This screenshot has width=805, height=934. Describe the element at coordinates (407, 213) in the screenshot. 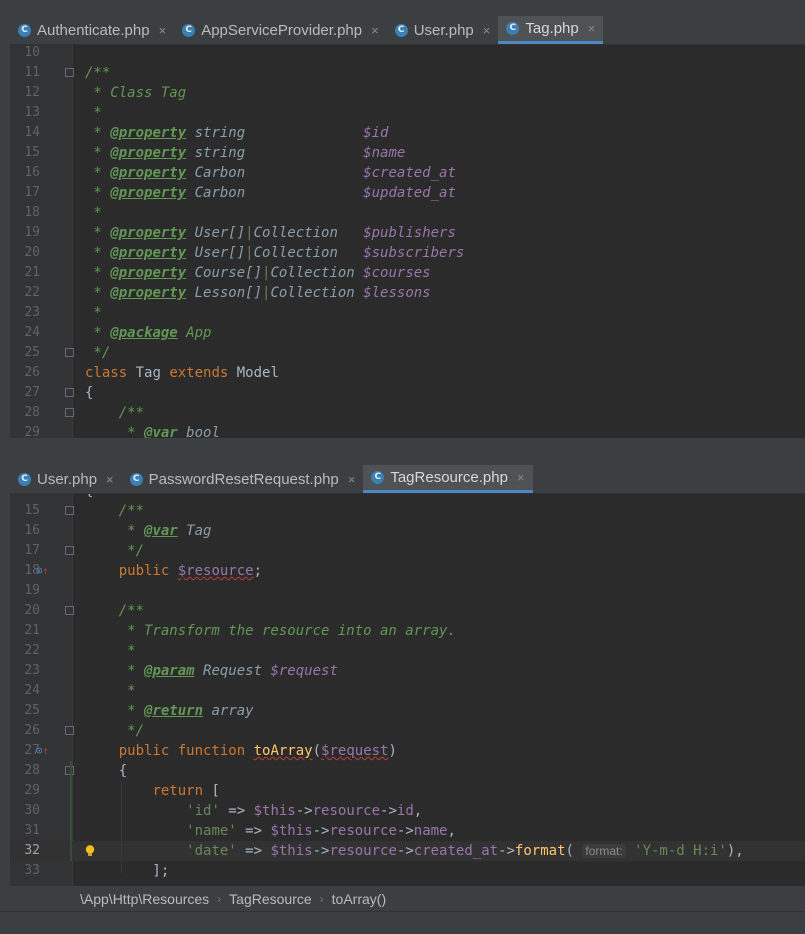

I see `code-line: 18 *` at that location.